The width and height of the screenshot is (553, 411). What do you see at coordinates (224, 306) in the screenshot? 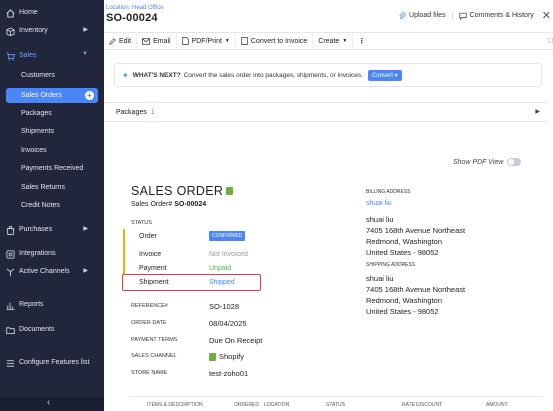
I see `reference-value: SO-1028` at bounding box center [224, 306].